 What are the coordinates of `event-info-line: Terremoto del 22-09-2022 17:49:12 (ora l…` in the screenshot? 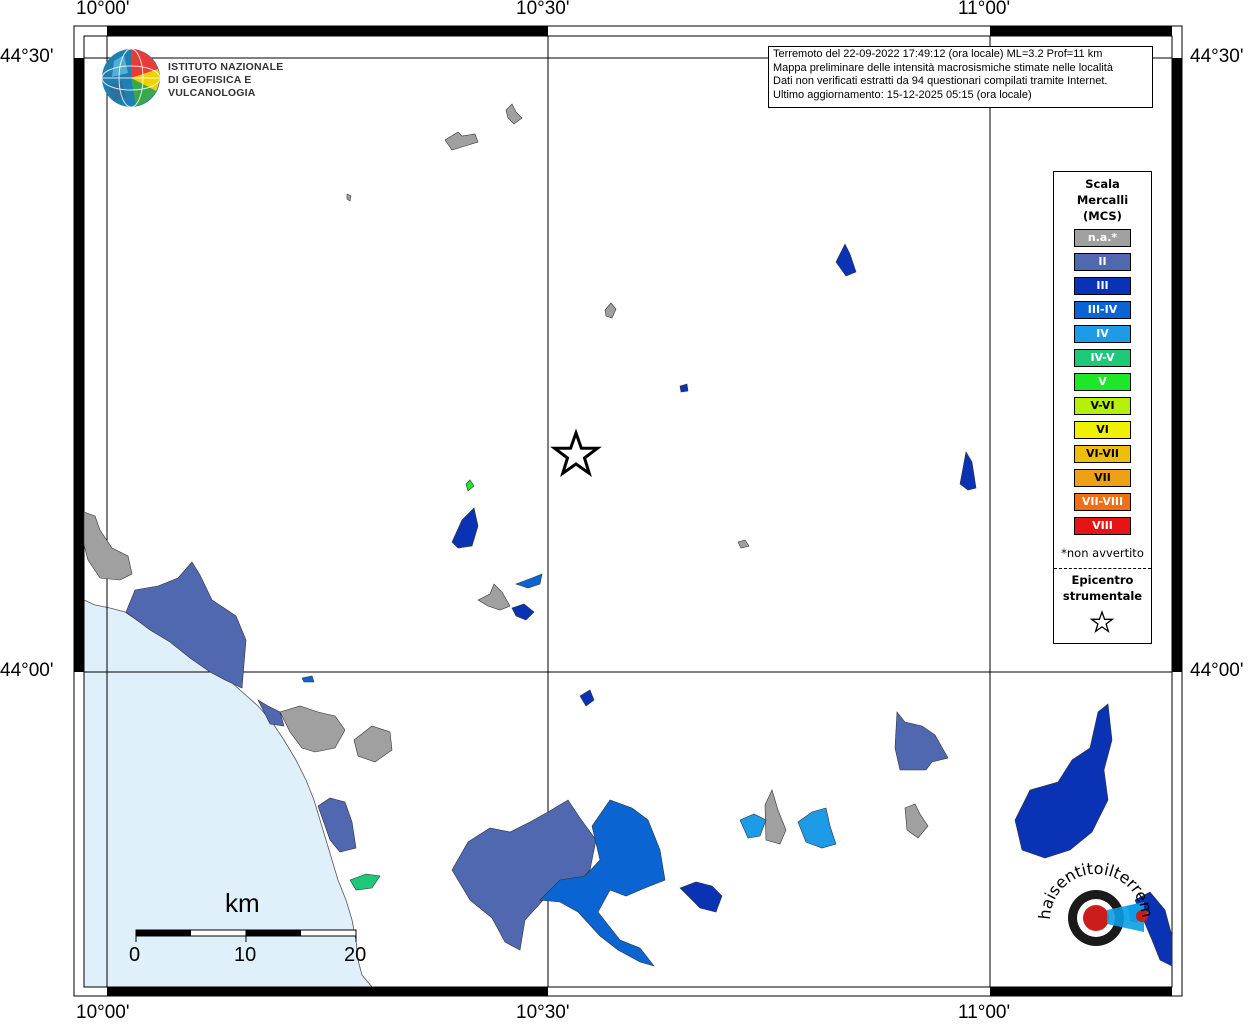 It's located at (938, 54).